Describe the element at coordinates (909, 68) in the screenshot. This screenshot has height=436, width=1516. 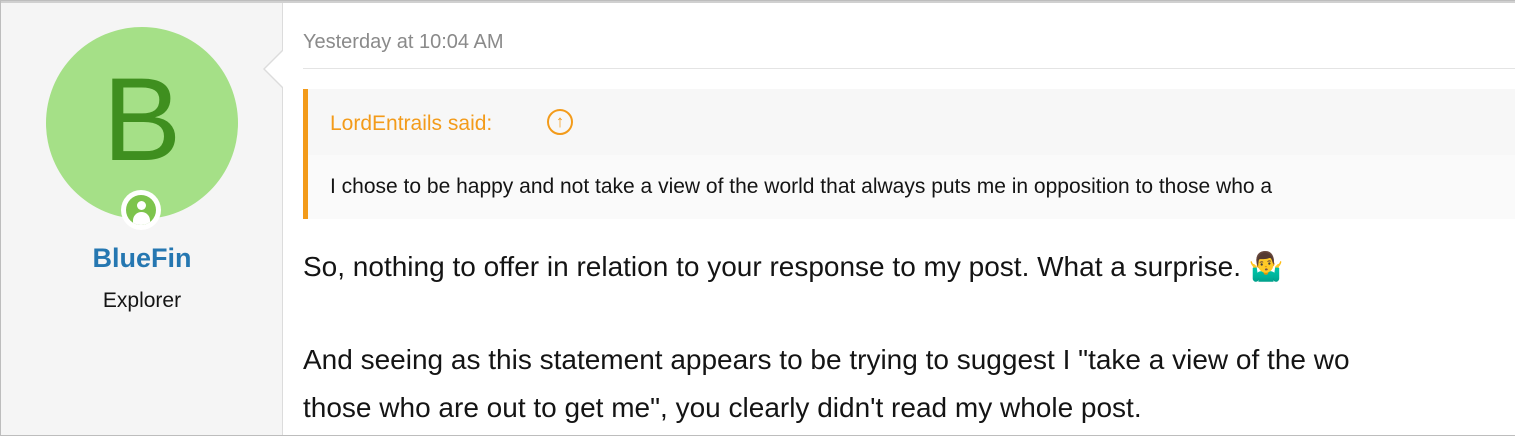
I see `divider` at that location.